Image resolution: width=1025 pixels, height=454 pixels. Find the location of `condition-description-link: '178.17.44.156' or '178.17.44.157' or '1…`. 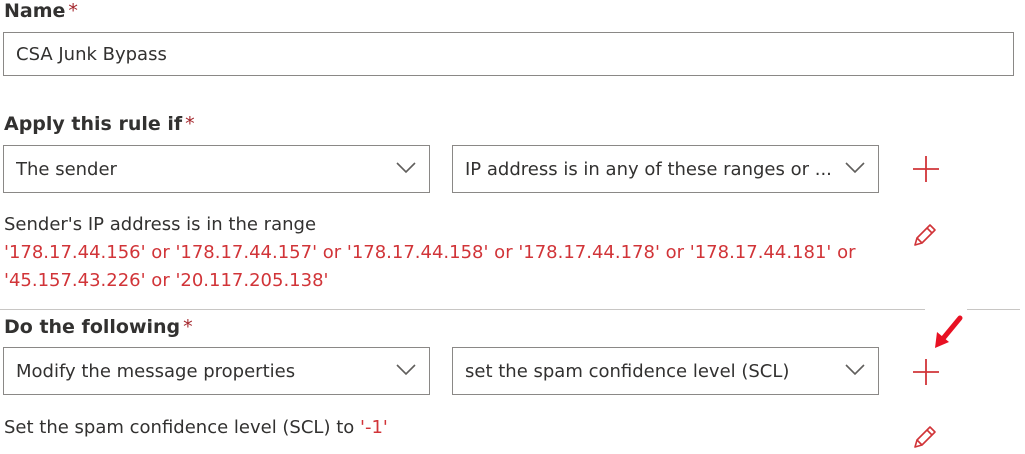

condition-description-link: '178.17.44.156' or '178.17.44.157' or '1… is located at coordinates (449, 267).